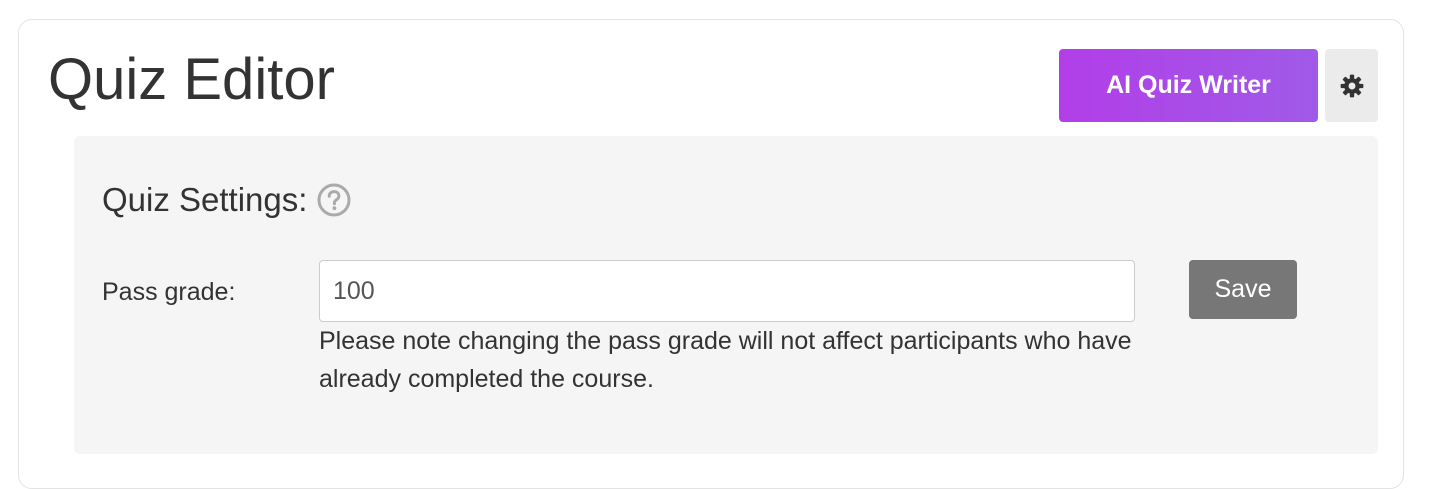  What do you see at coordinates (727, 291) in the screenshot?
I see `pass-grade-input` at bounding box center [727, 291].